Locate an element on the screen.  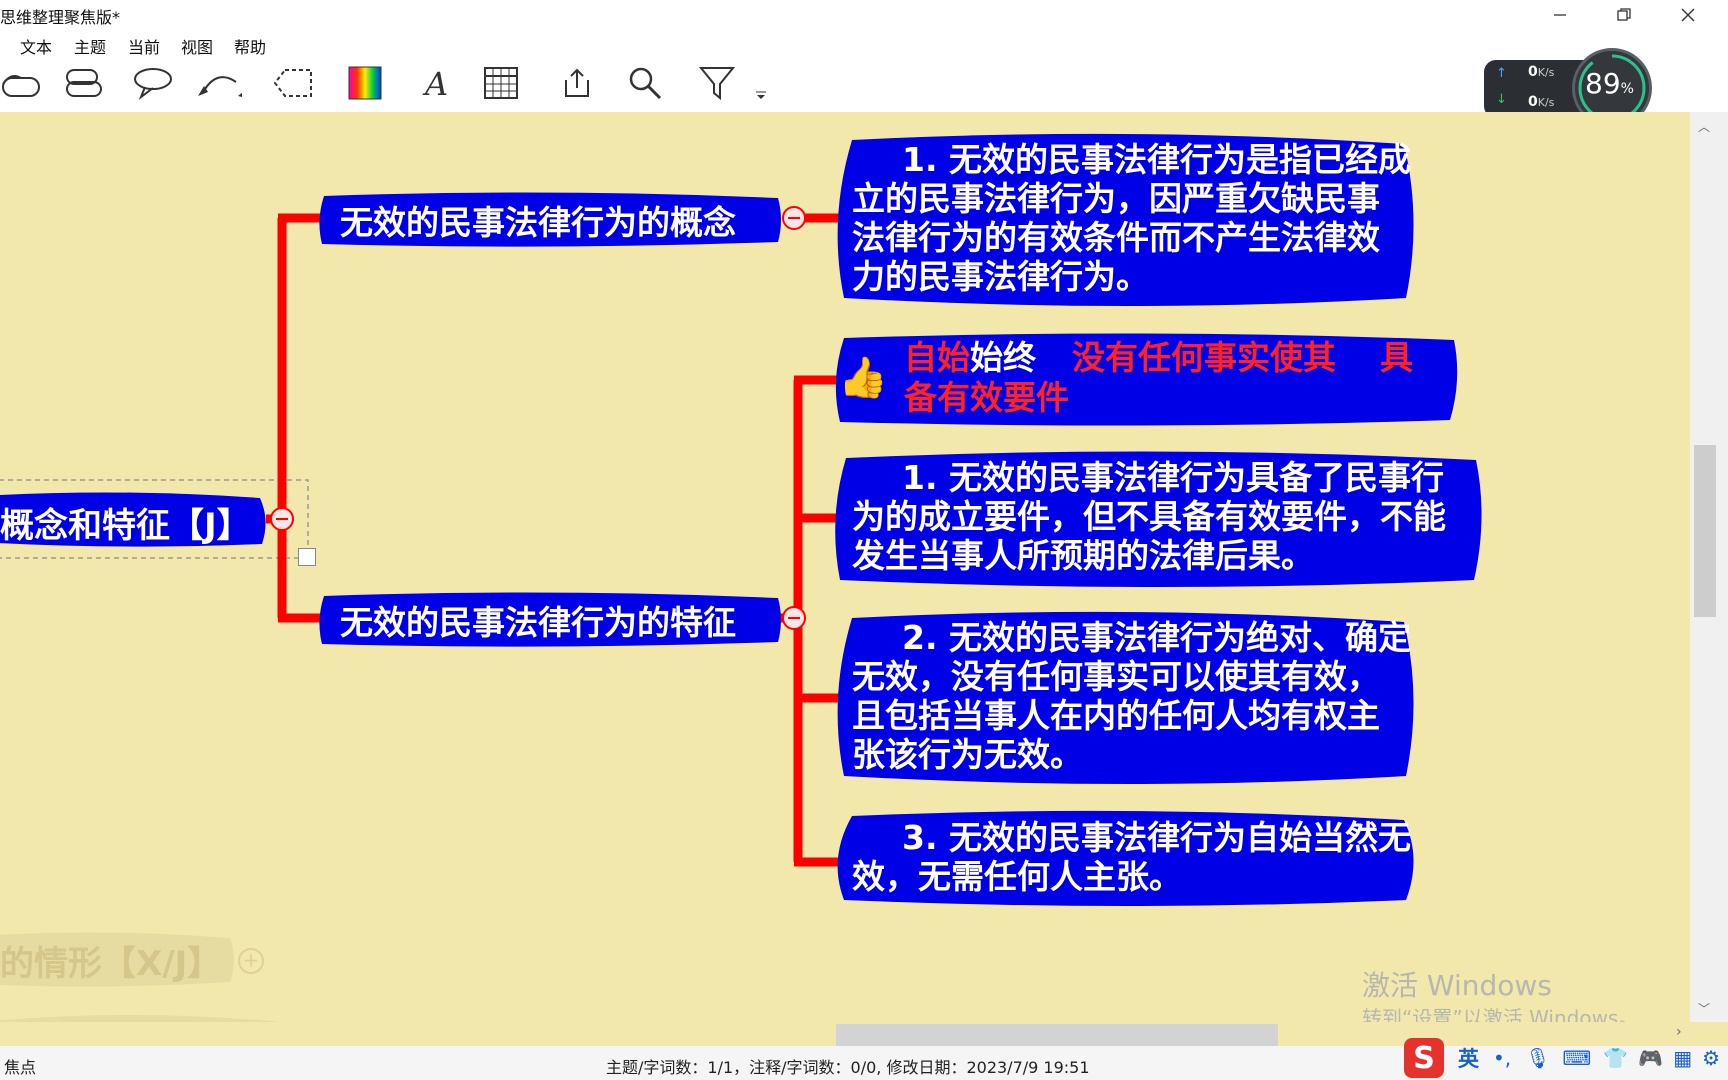
upload-arrow-icon: ↑ is located at coordinates (1501, 73).